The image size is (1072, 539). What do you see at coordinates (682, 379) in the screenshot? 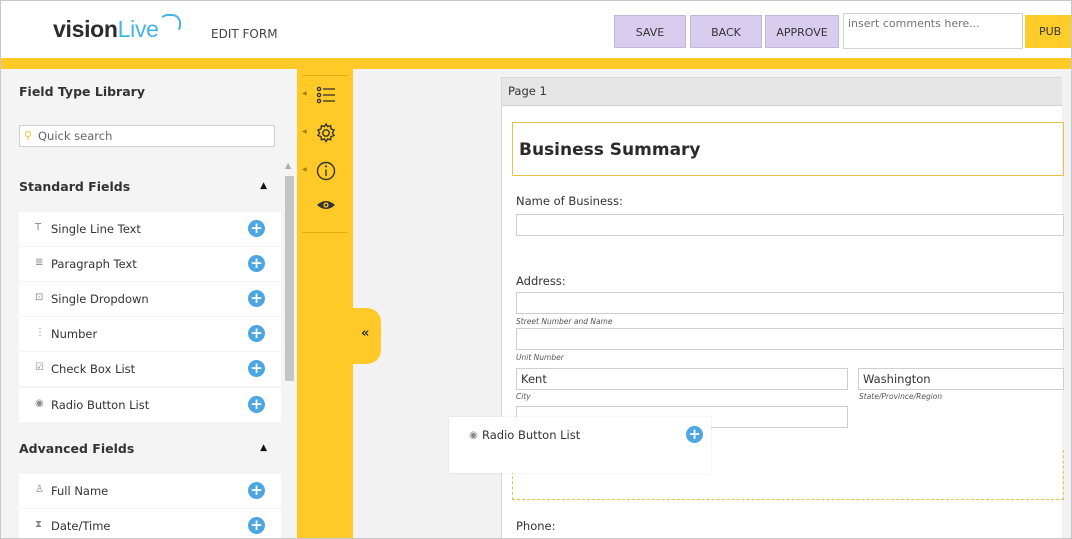
I see `city-input` at bounding box center [682, 379].